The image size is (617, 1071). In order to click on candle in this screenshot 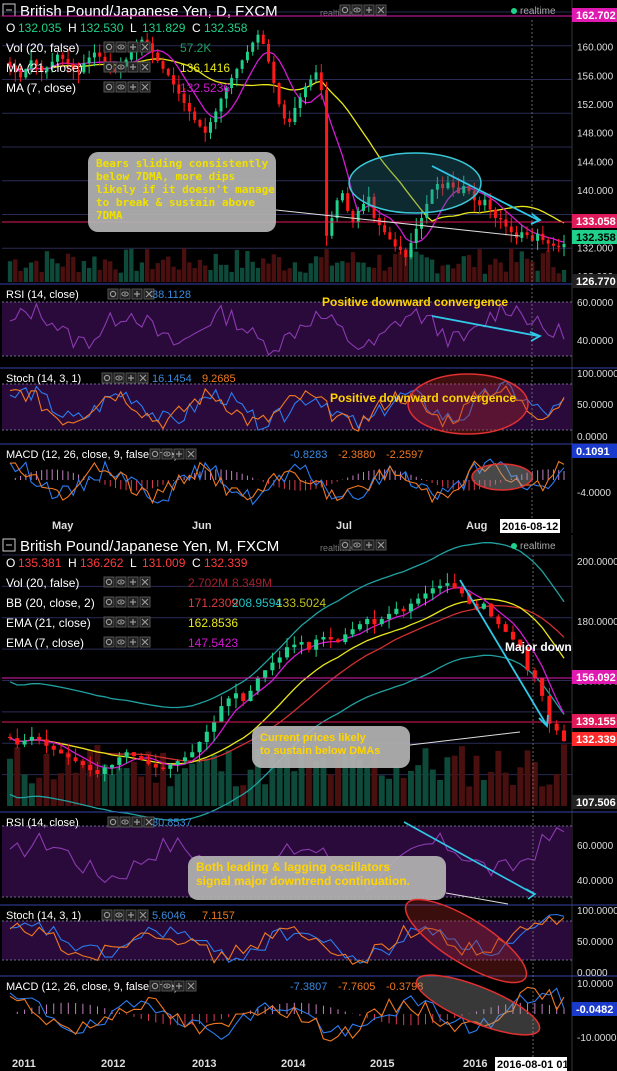, I will do `click(327, 163)`.